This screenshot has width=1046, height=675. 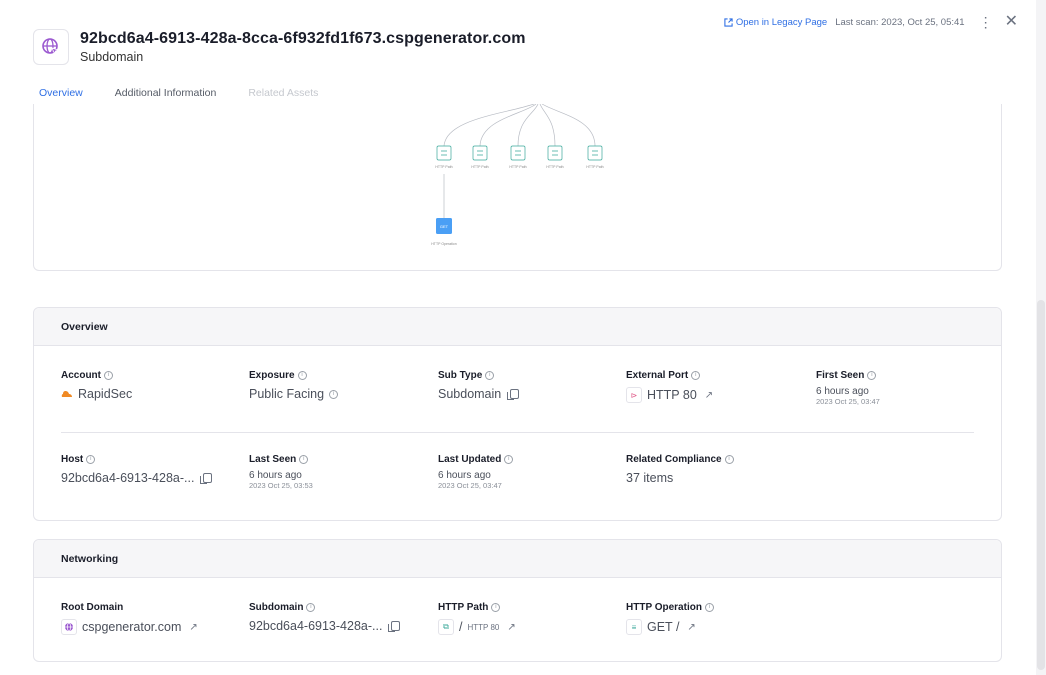 What do you see at coordinates (276, 607) in the screenshot?
I see `subdomain-label: Subdomain` at bounding box center [276, 607].